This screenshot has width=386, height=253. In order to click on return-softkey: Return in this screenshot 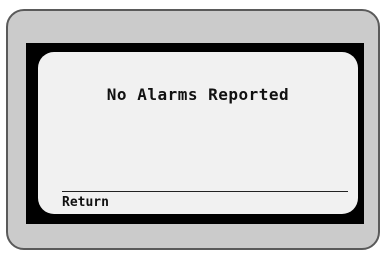, I will do `click(85, 202)`.